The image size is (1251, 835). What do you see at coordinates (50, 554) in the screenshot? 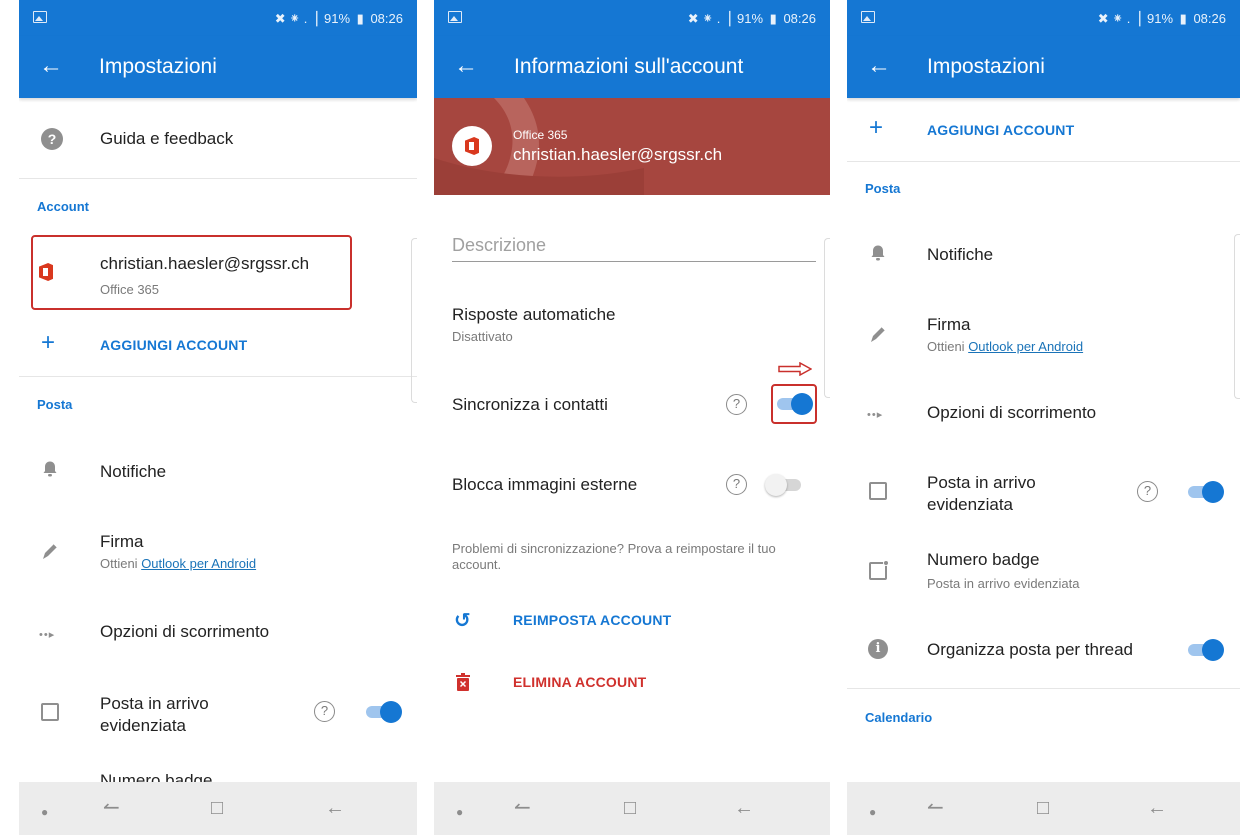
I see `pen-icon` at bounding box center [50, 554].